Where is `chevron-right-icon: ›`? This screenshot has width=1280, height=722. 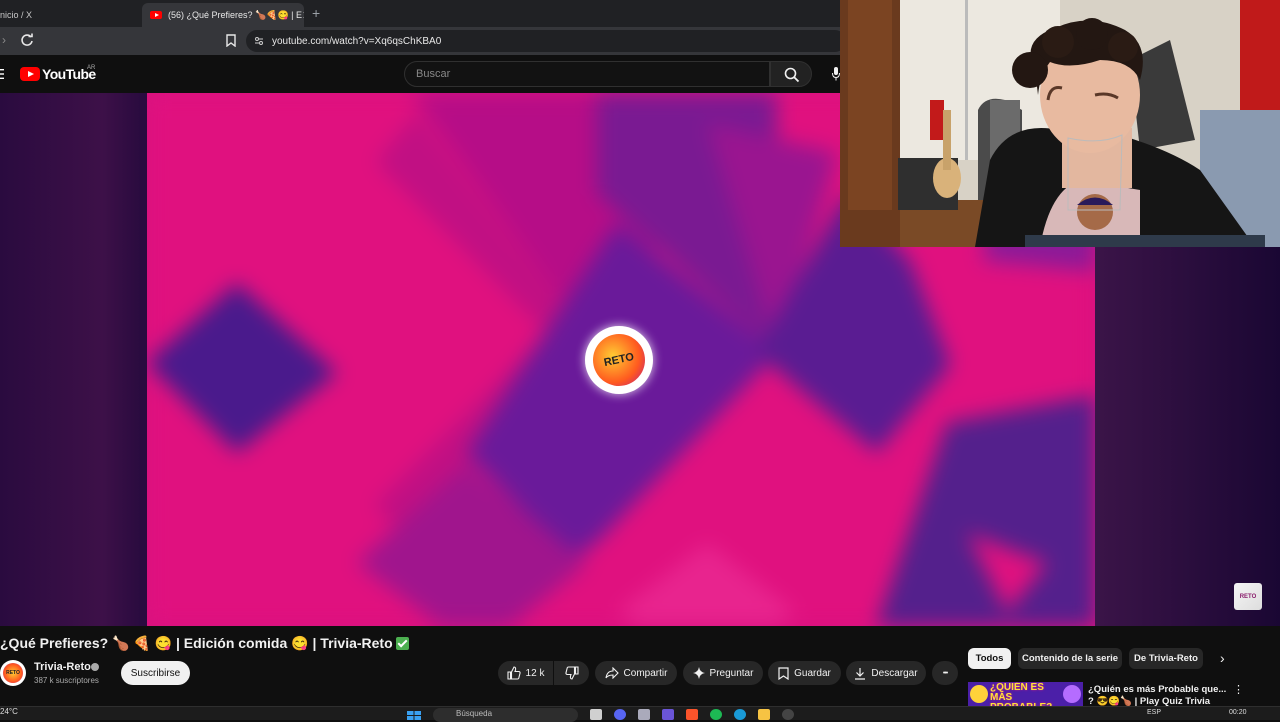 chevron-right-icon: › is located at coordinates (1222, 658).